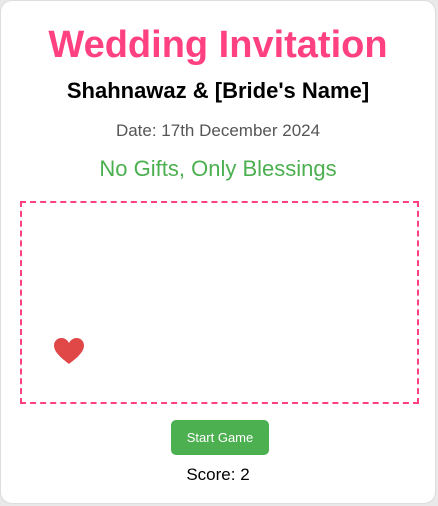 The width and height of the screenshot is (438, 506). What do you see at coordinates (220, 437) in the screenshot?
I see `start-game-button: Start Game` at bounding box center [220, 437].